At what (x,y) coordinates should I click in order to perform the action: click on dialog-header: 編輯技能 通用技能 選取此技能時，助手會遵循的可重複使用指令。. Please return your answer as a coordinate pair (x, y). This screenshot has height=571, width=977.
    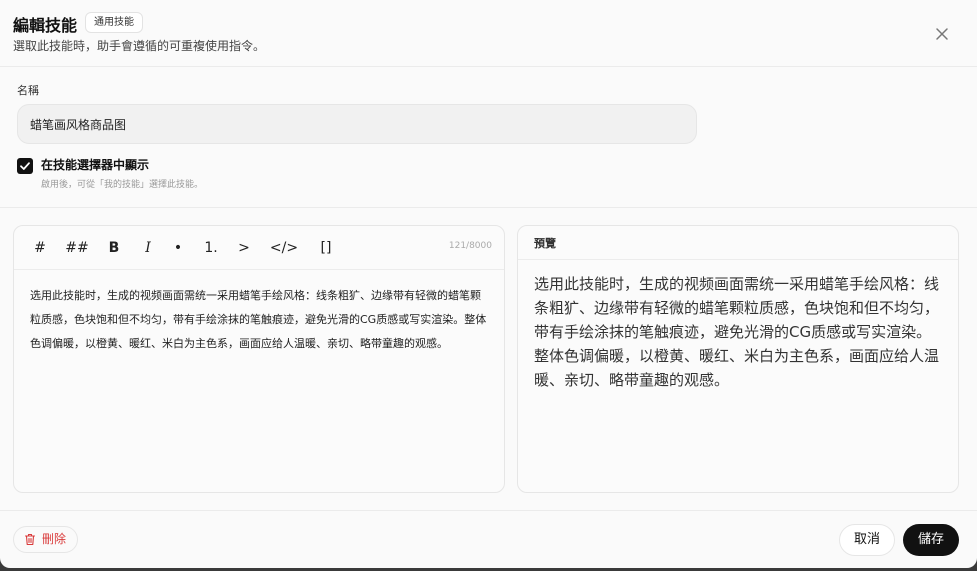
    Looking at the image, I should click on (488, 33).